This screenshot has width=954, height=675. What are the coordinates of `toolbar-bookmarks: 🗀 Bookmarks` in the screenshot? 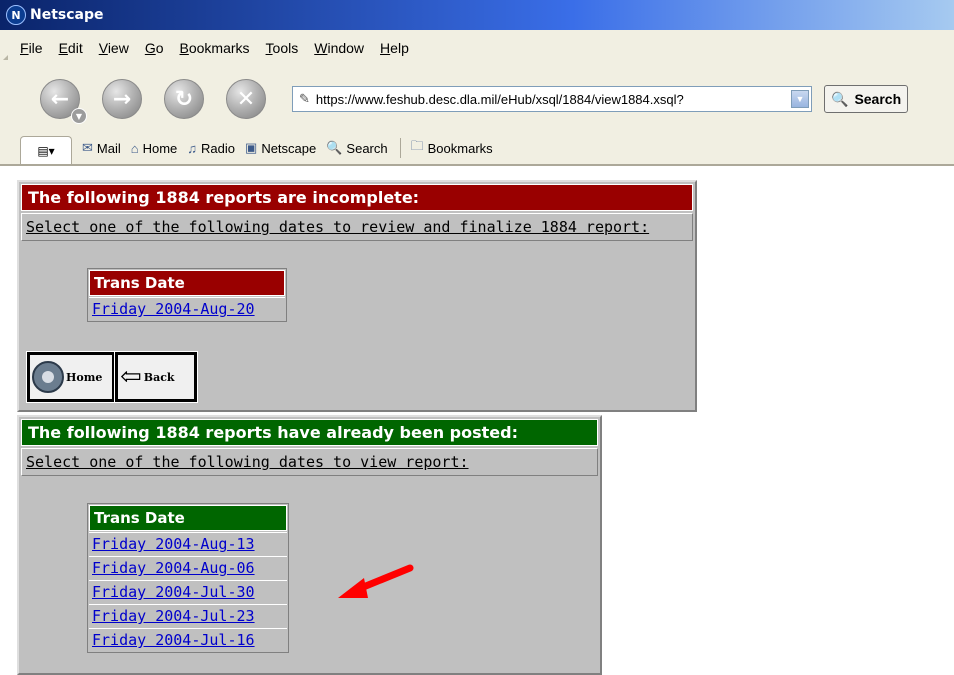 It's located at (452, 148).